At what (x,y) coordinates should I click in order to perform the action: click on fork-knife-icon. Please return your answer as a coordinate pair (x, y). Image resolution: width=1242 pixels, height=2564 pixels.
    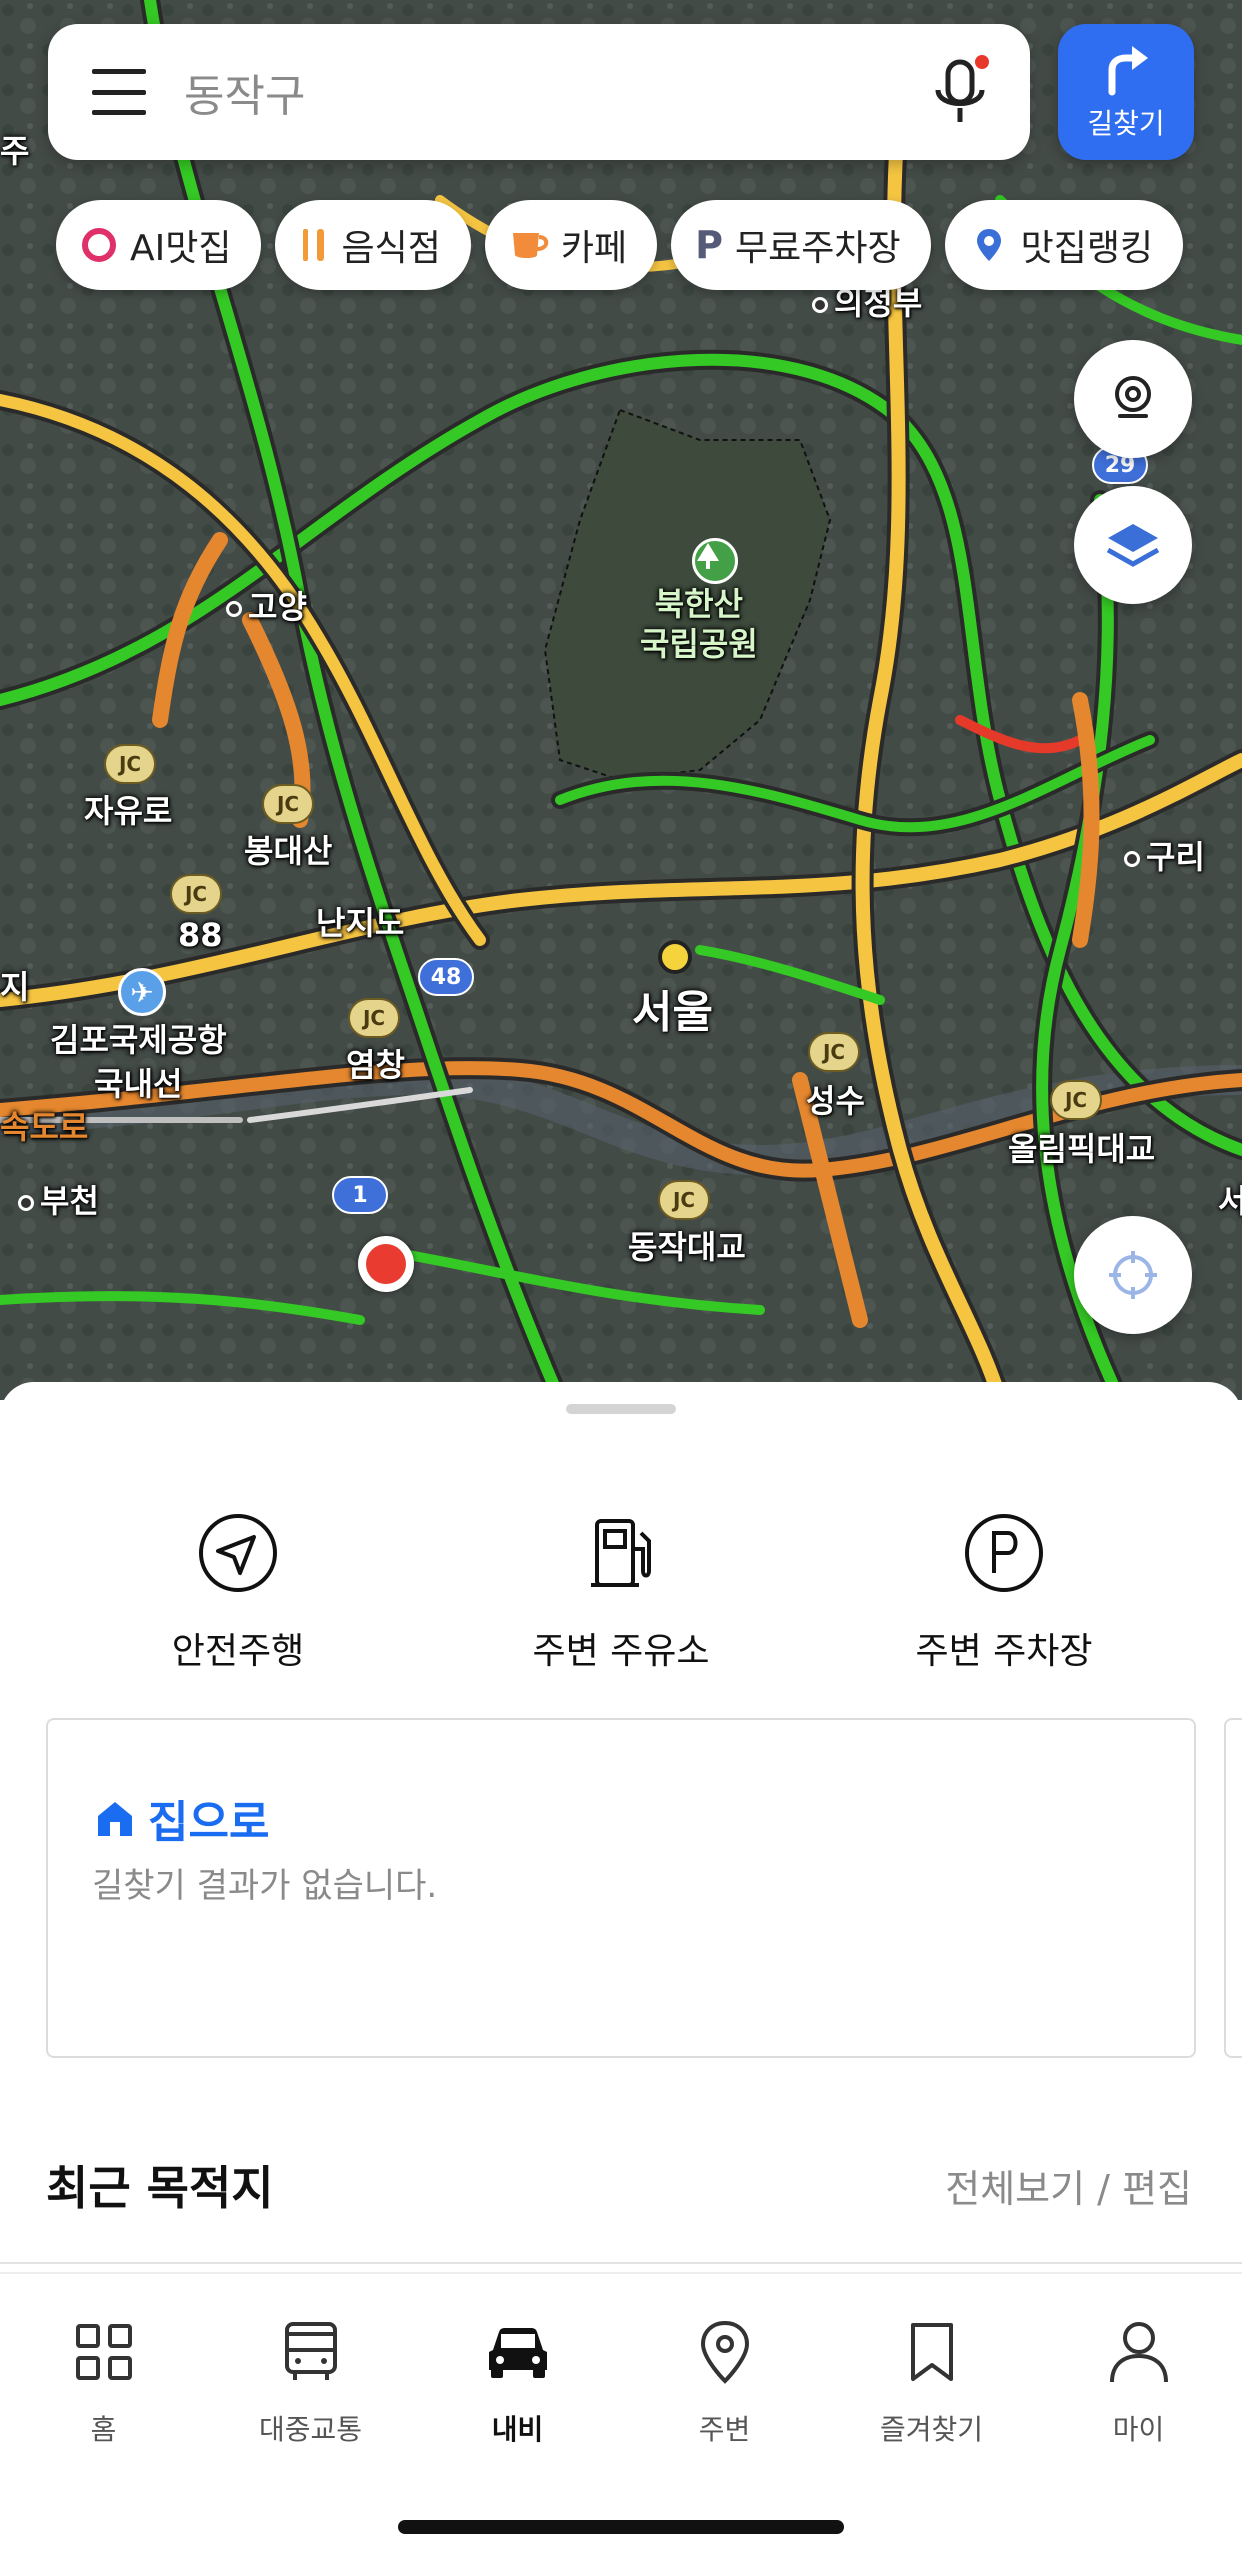
    Looking at the image, I should click on (314, 245).